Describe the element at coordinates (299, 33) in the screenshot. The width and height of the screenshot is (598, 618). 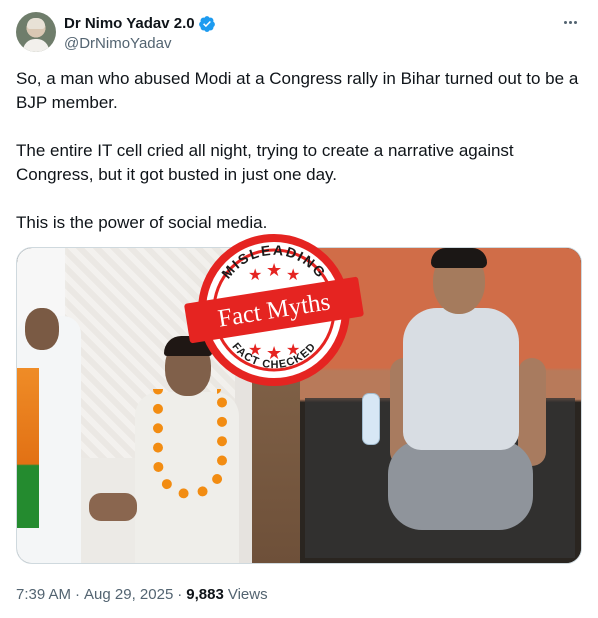
I see `tweet-header: Dr Nimo Yadav 2.0 @DrNimoYadav` at that location.